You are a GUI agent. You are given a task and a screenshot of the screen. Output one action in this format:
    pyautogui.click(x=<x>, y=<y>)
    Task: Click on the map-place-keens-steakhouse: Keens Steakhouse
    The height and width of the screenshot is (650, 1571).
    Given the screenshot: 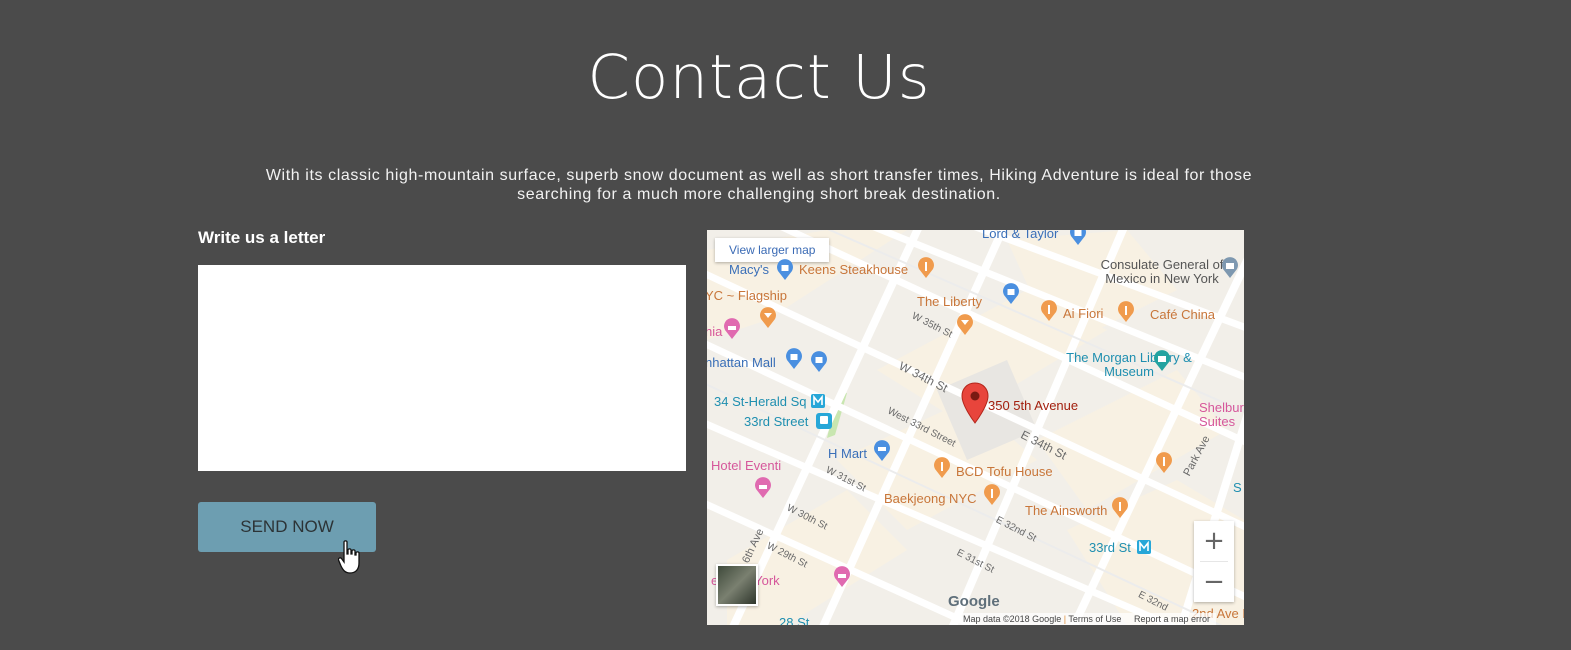 What is the action you would take?
    pyautogui.click(x=853, y=269)
    